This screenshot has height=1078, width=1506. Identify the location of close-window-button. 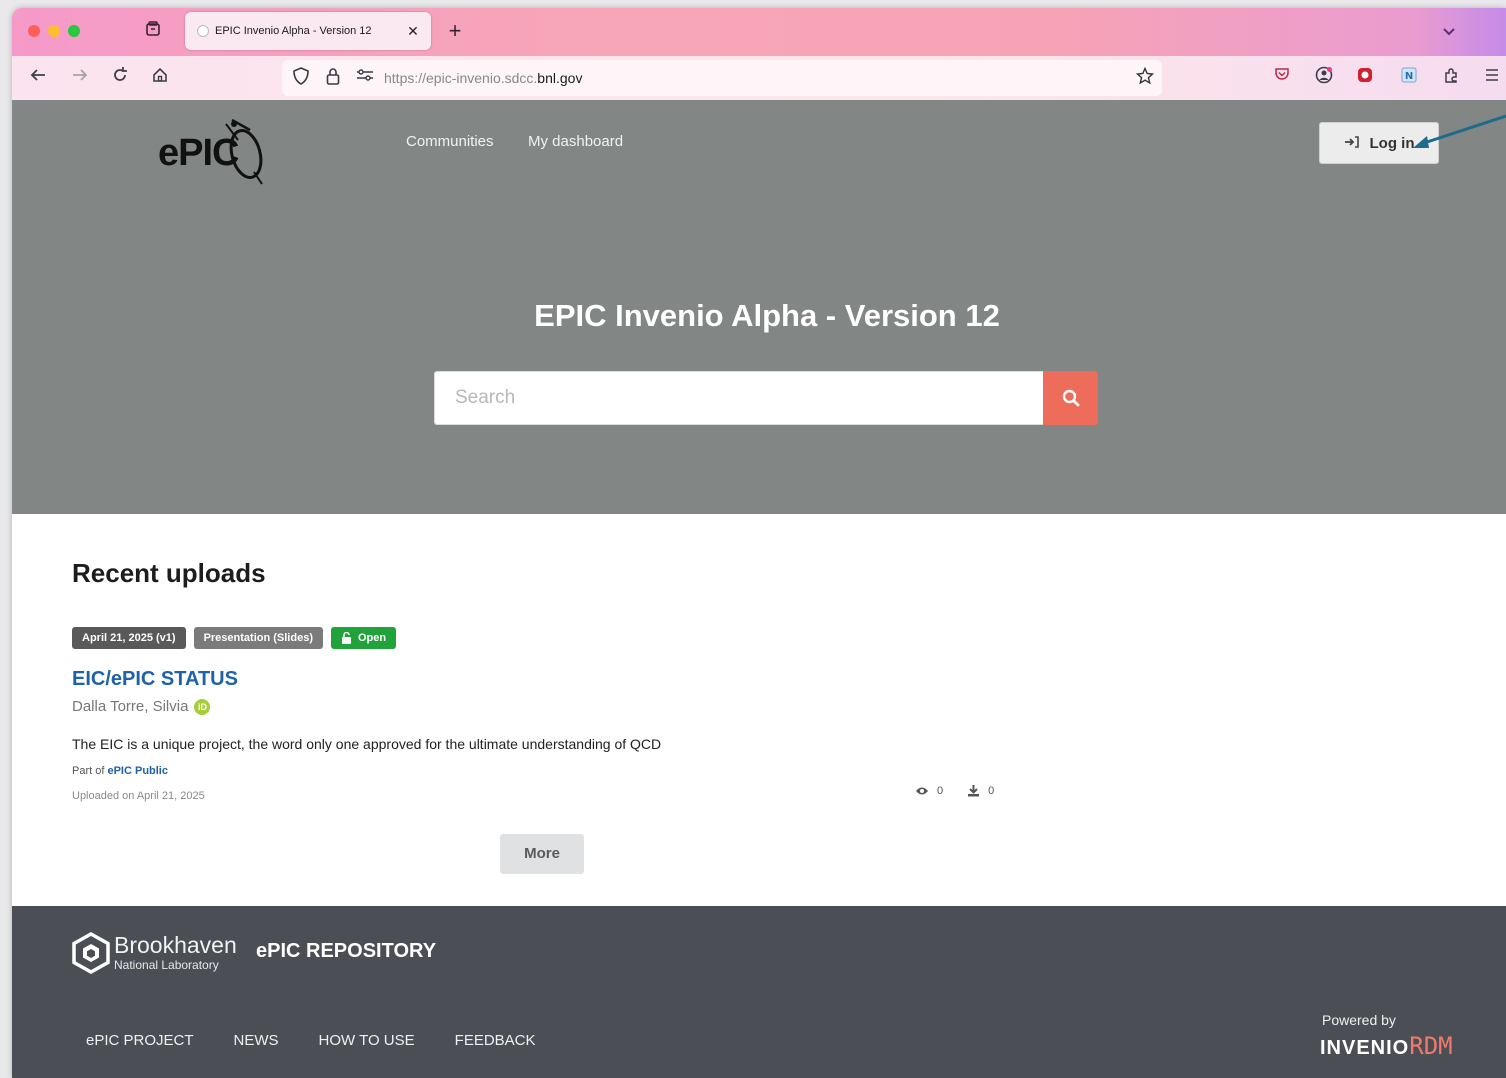
(34, 31).